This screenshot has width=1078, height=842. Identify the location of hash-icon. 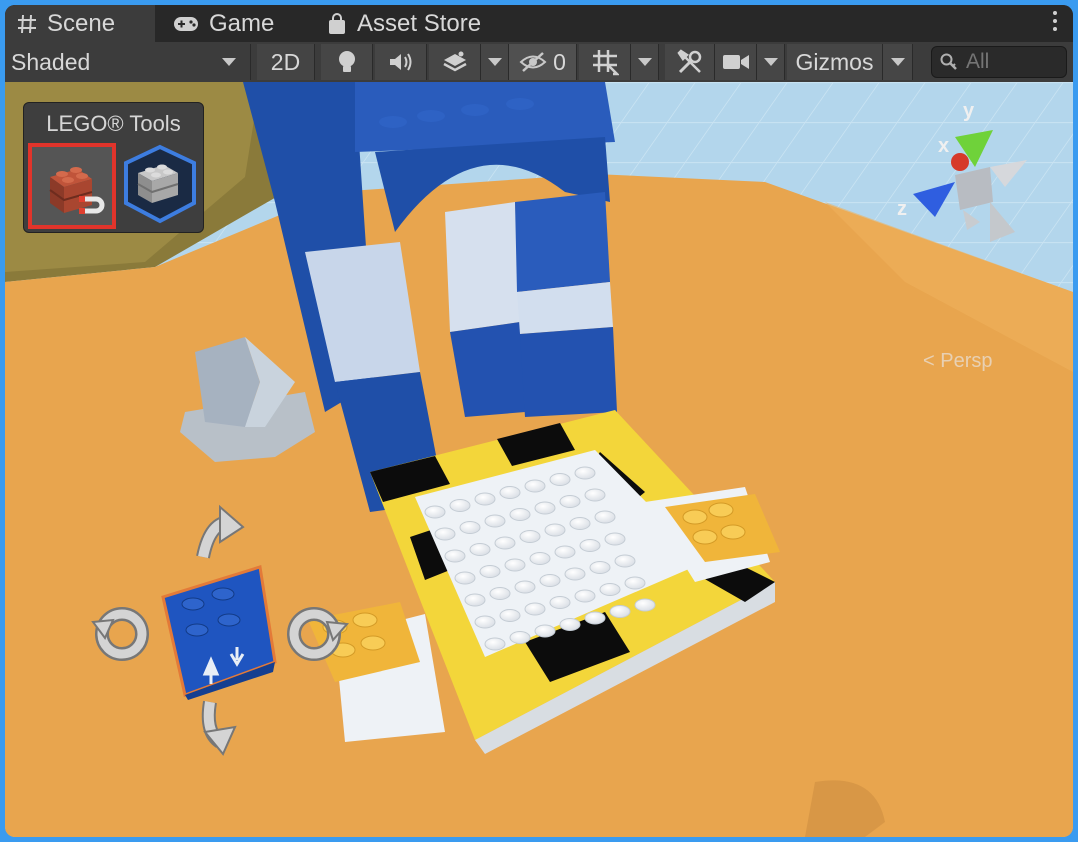
(27, 23).